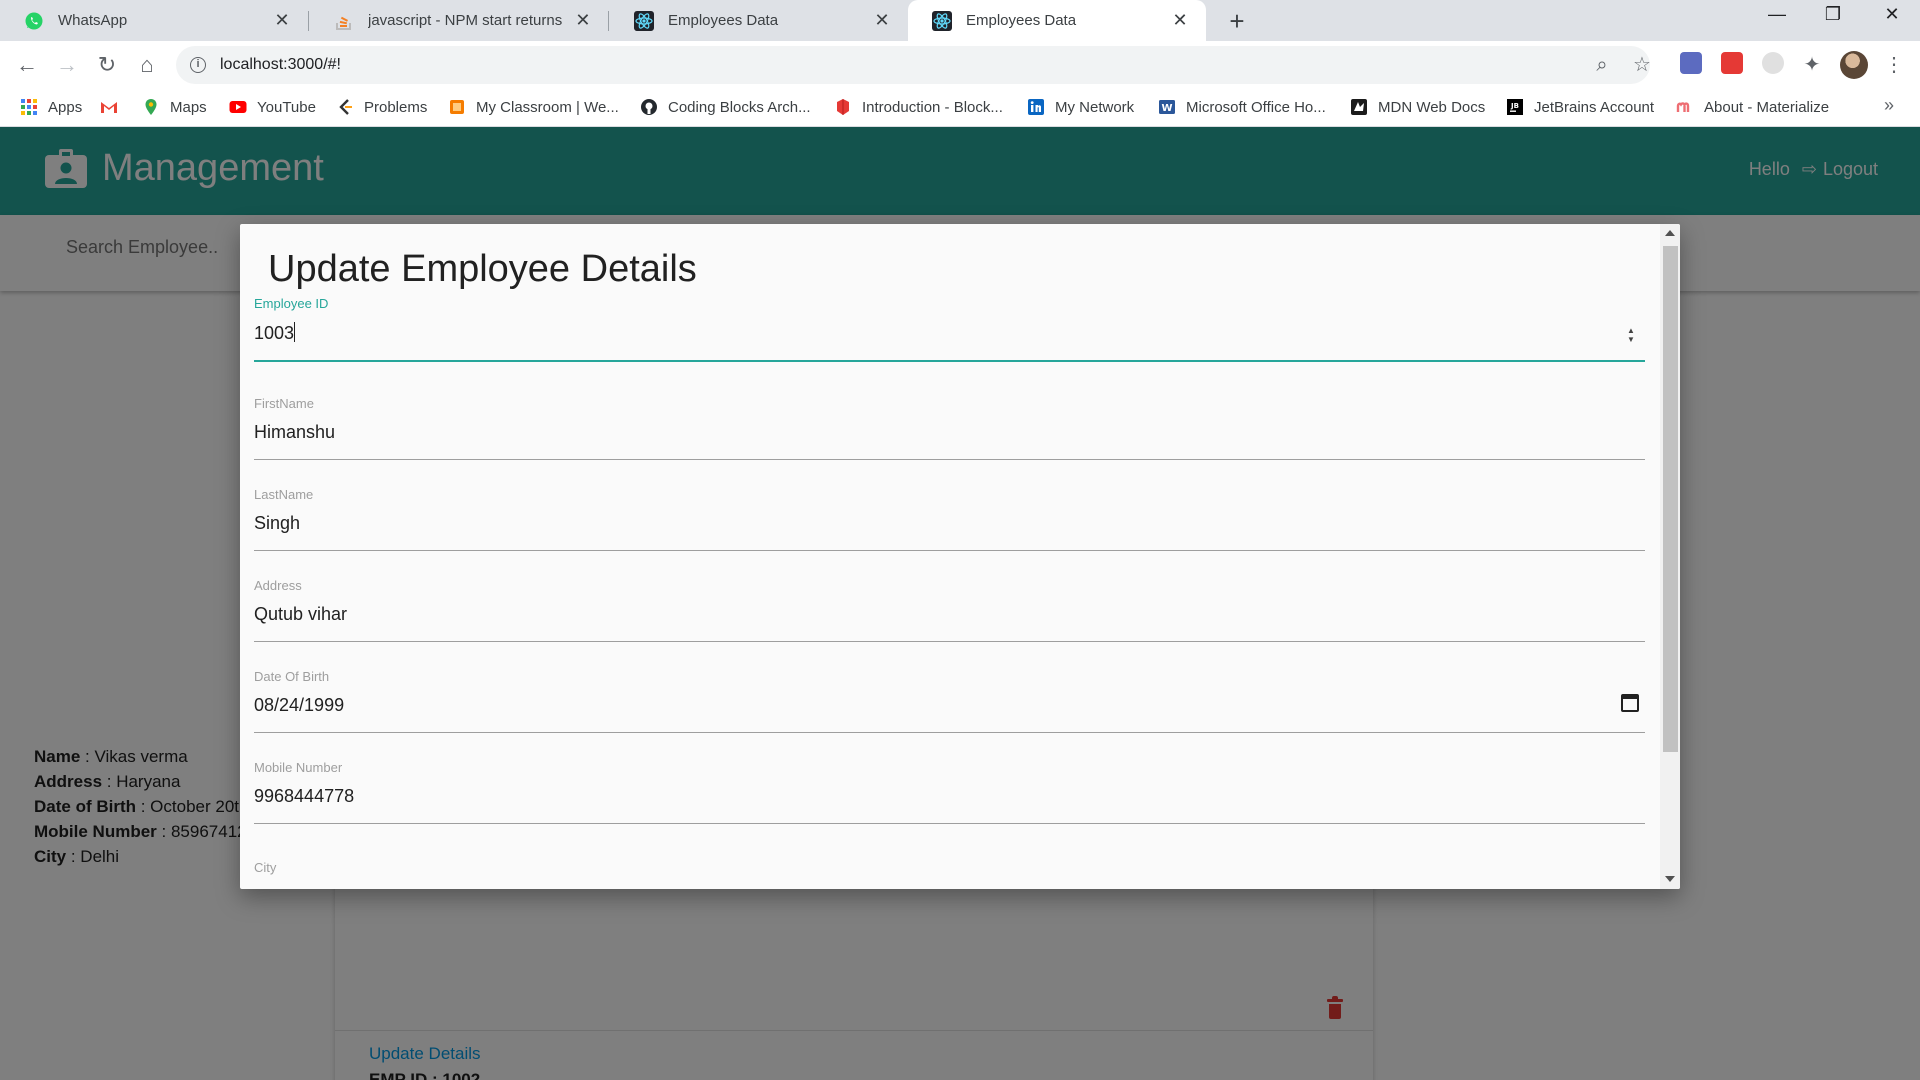 The width and height of the screenshot is (1920, 1080). Describe the element at coordinates (1833, 14) in the screenshot. I see `maximize-button: ❐` at that location.